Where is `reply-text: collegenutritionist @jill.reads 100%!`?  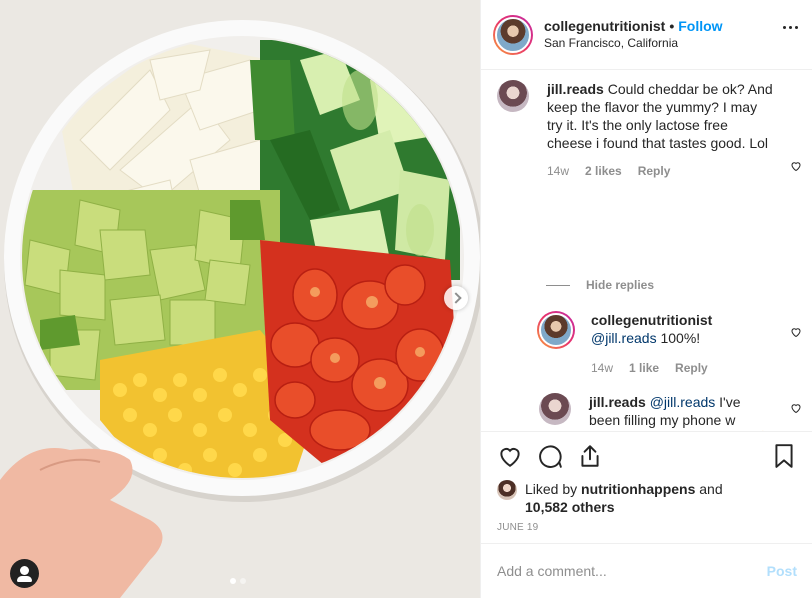
reply-text: collegenutritionist @jill.reads 100%! is located at coordinates (651, 329).